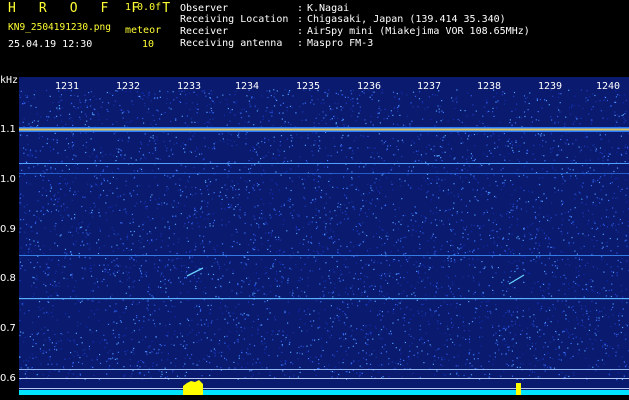 This screenshot has width=629, height=400. Describe the element at coordinates (489, 86) in the screenshot. I see `time-tick-1238: 1238` at that location.